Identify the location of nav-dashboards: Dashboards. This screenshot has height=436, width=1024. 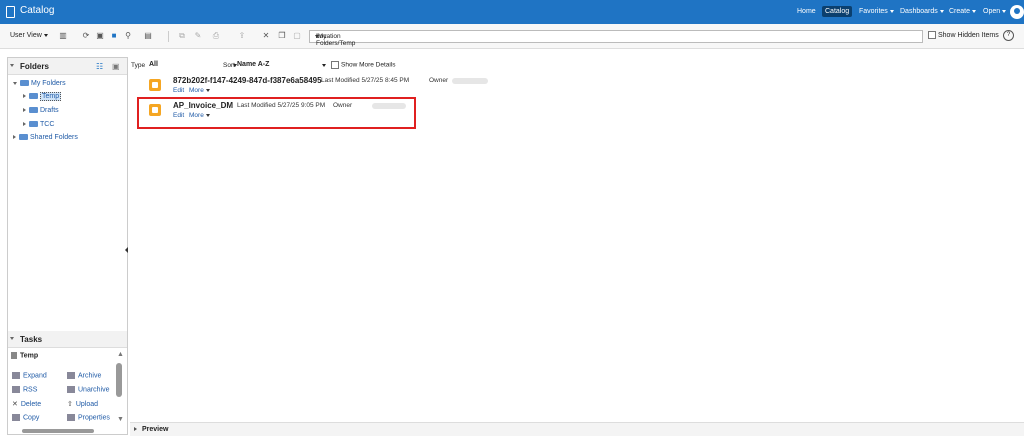
(922, 11).